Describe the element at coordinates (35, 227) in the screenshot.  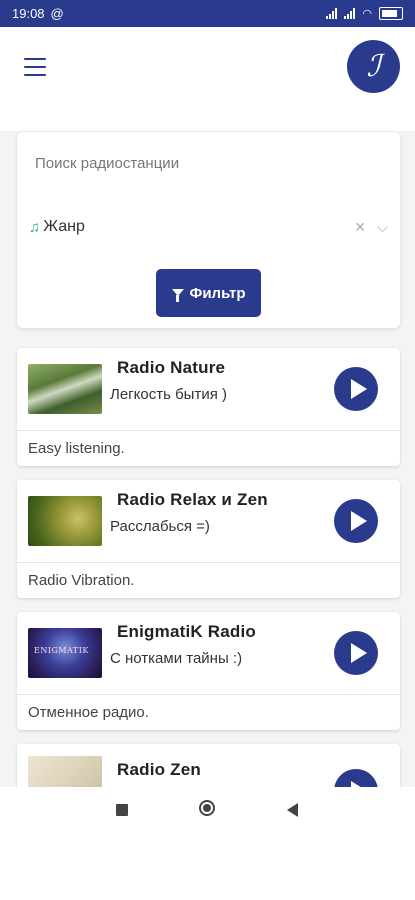
I see `music-note-icon: ♫` at that location.